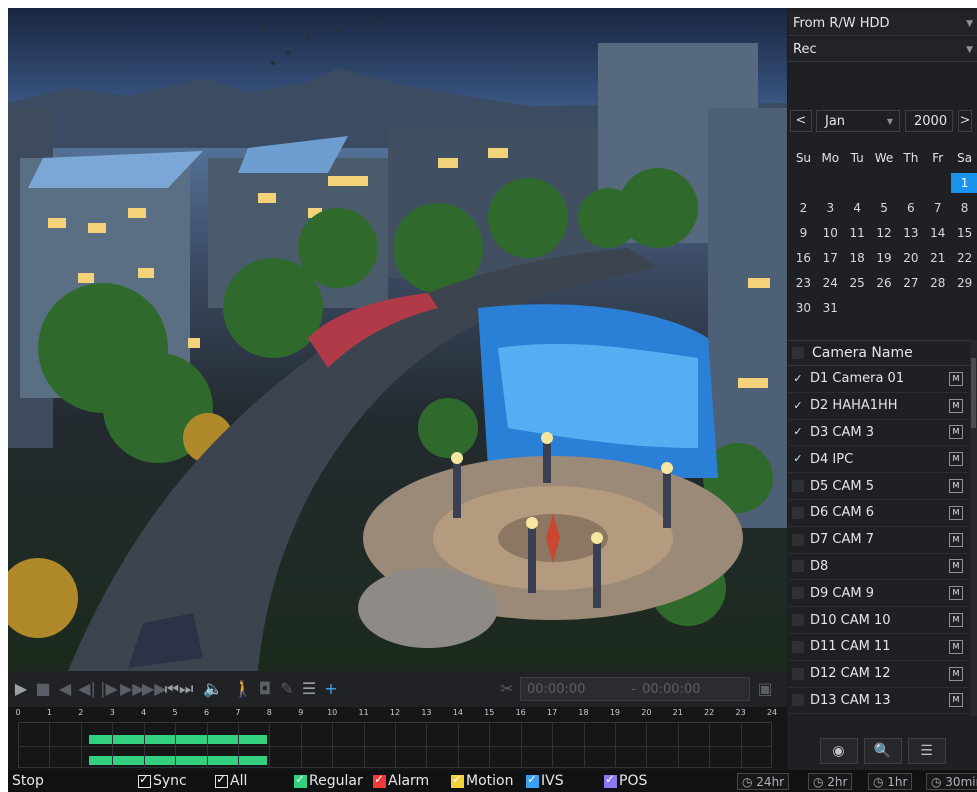 Image resolution: width=977 pixels, height=792 pixels. What do you see at coordinates (763, 781) in the screenshot?
I see `range-24hr-button: ◷ 24hr` at bounding box center [763, 781].